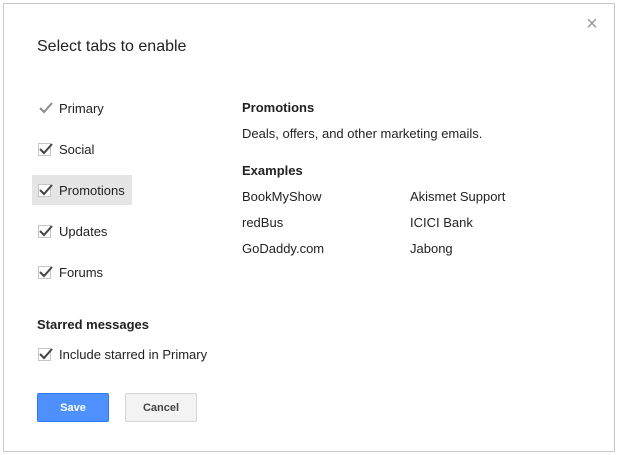  What do you see at coordinates (282, 196) in the screenshot?
I see `example-sender: BookMyShow` at bounding box center [282, 196].